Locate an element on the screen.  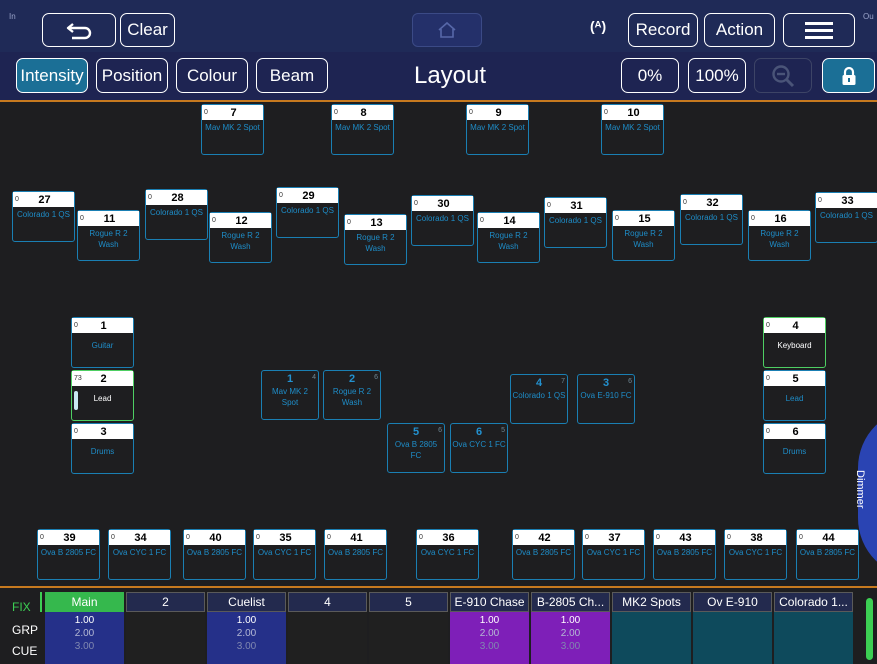
group-2: 2 6 Rogue R 2 Wash is located at coordinates (352, 395).